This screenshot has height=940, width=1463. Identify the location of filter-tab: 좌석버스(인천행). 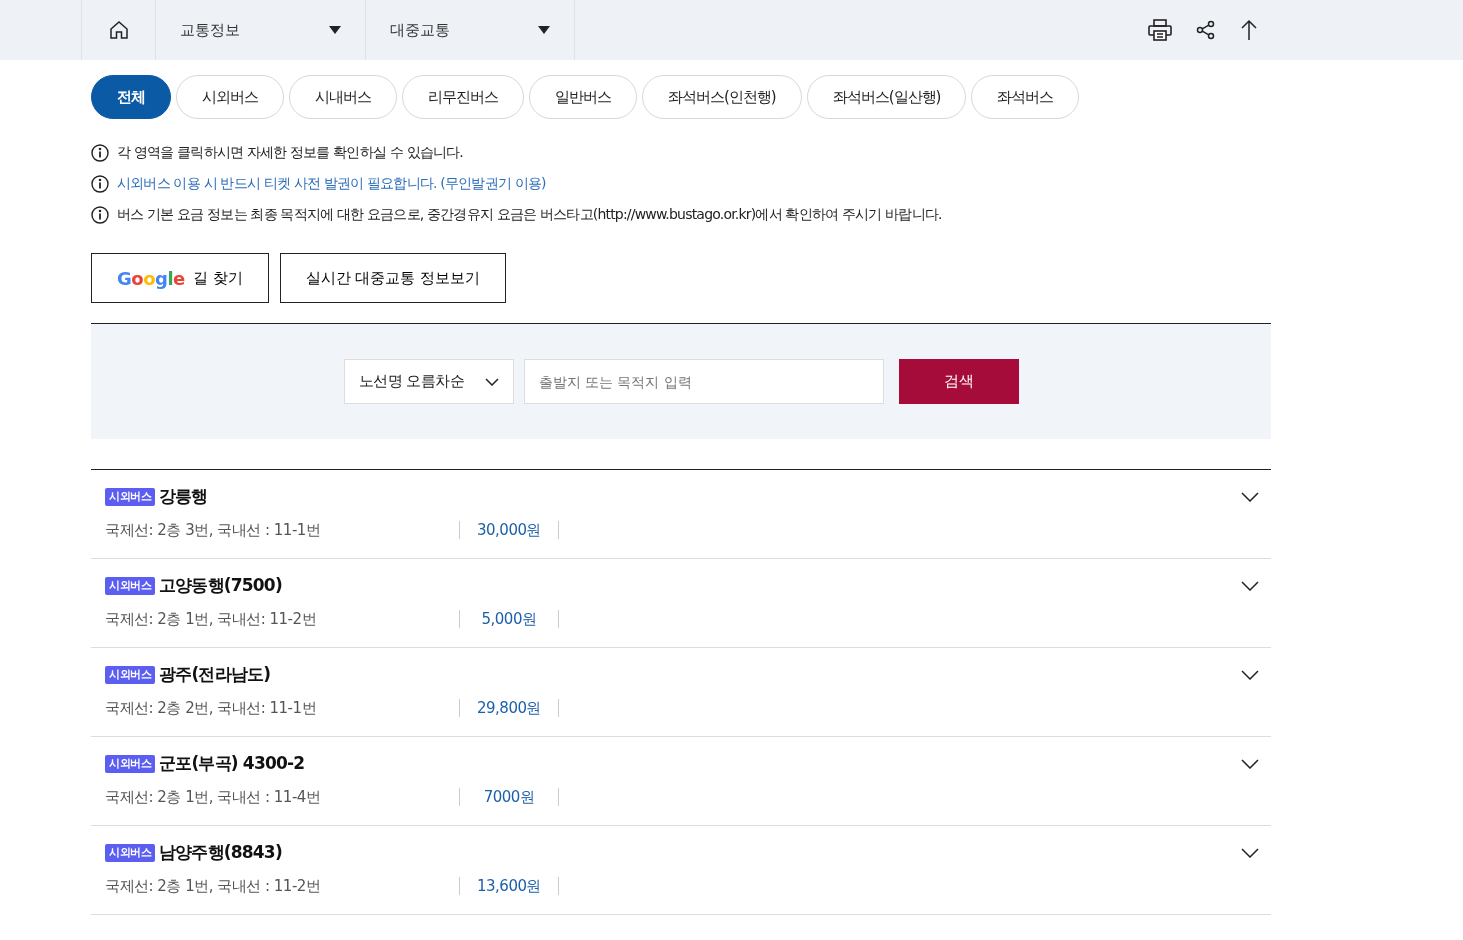
(722, 97).